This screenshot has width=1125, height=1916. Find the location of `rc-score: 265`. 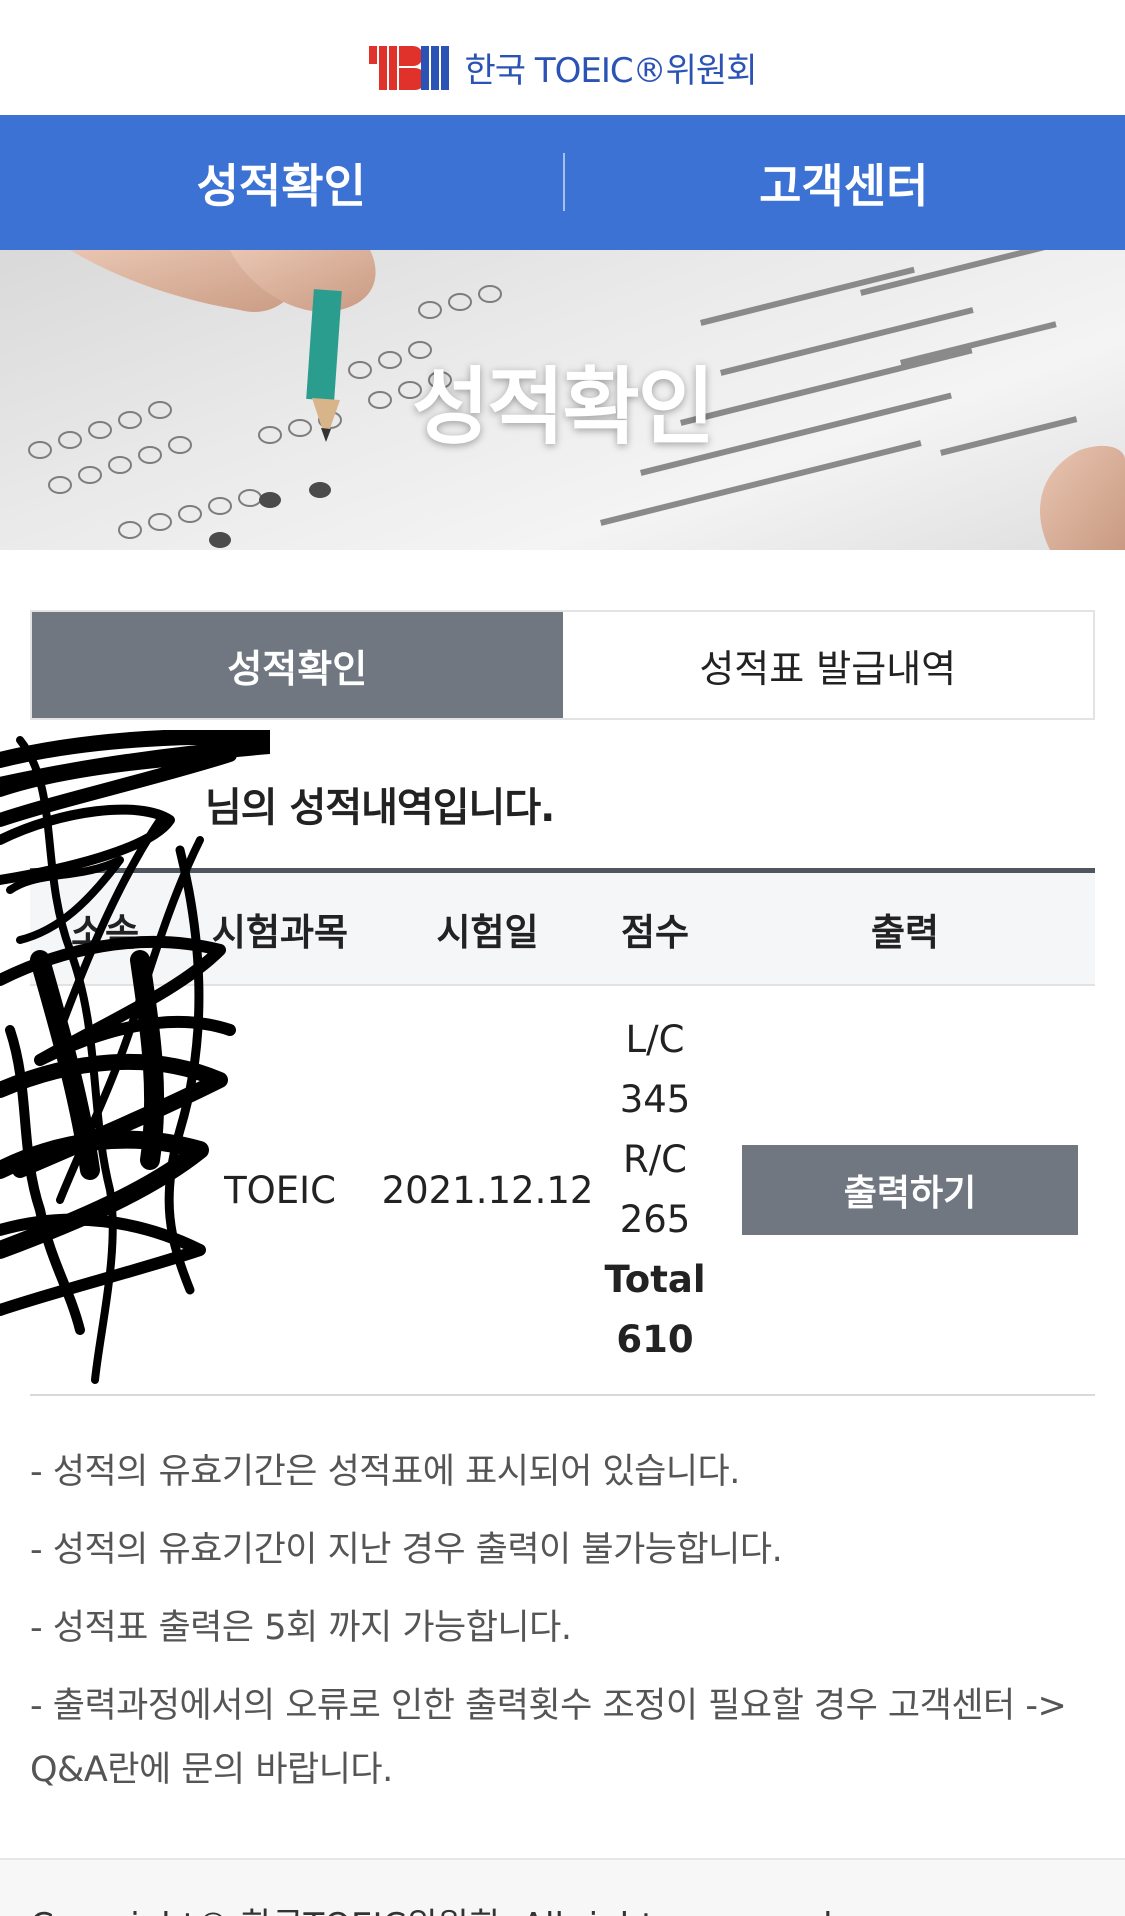

rc-score: 265 is located at coordinates (655, 1219).